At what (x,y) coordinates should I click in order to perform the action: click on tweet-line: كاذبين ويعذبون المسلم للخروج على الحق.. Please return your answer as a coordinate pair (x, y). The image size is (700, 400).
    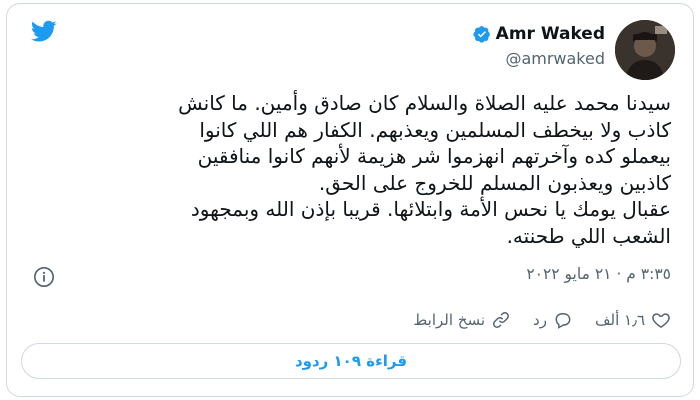
    Looking at the image, I should click on (494, 182).